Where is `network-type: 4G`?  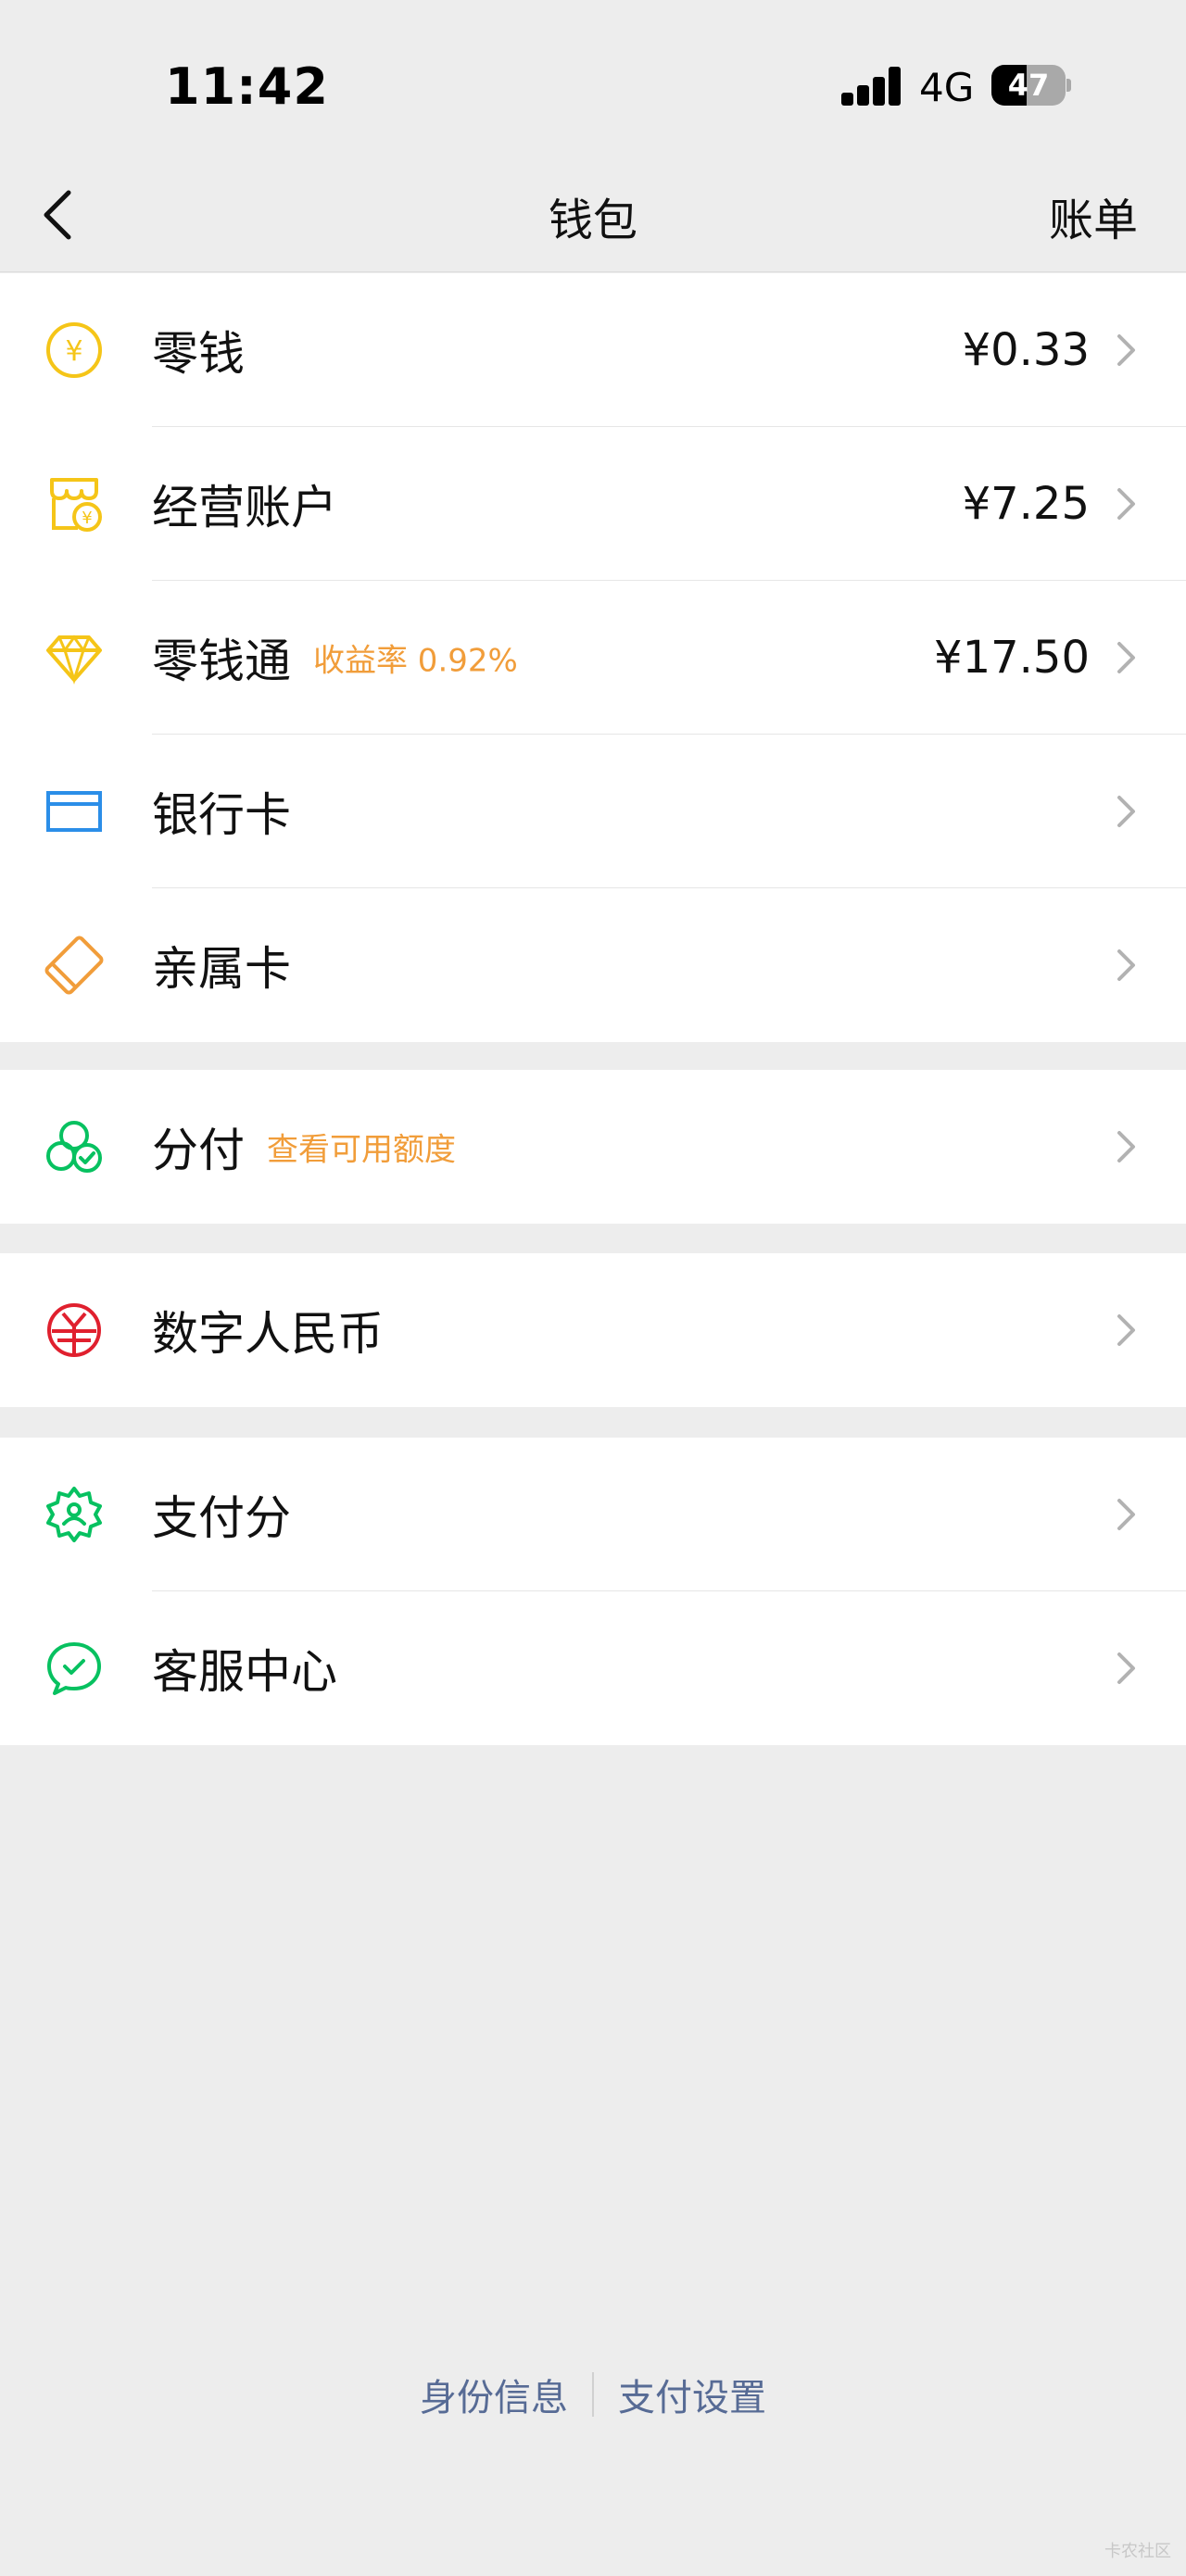 network-type: 4G is located at coordinates (947, 87).